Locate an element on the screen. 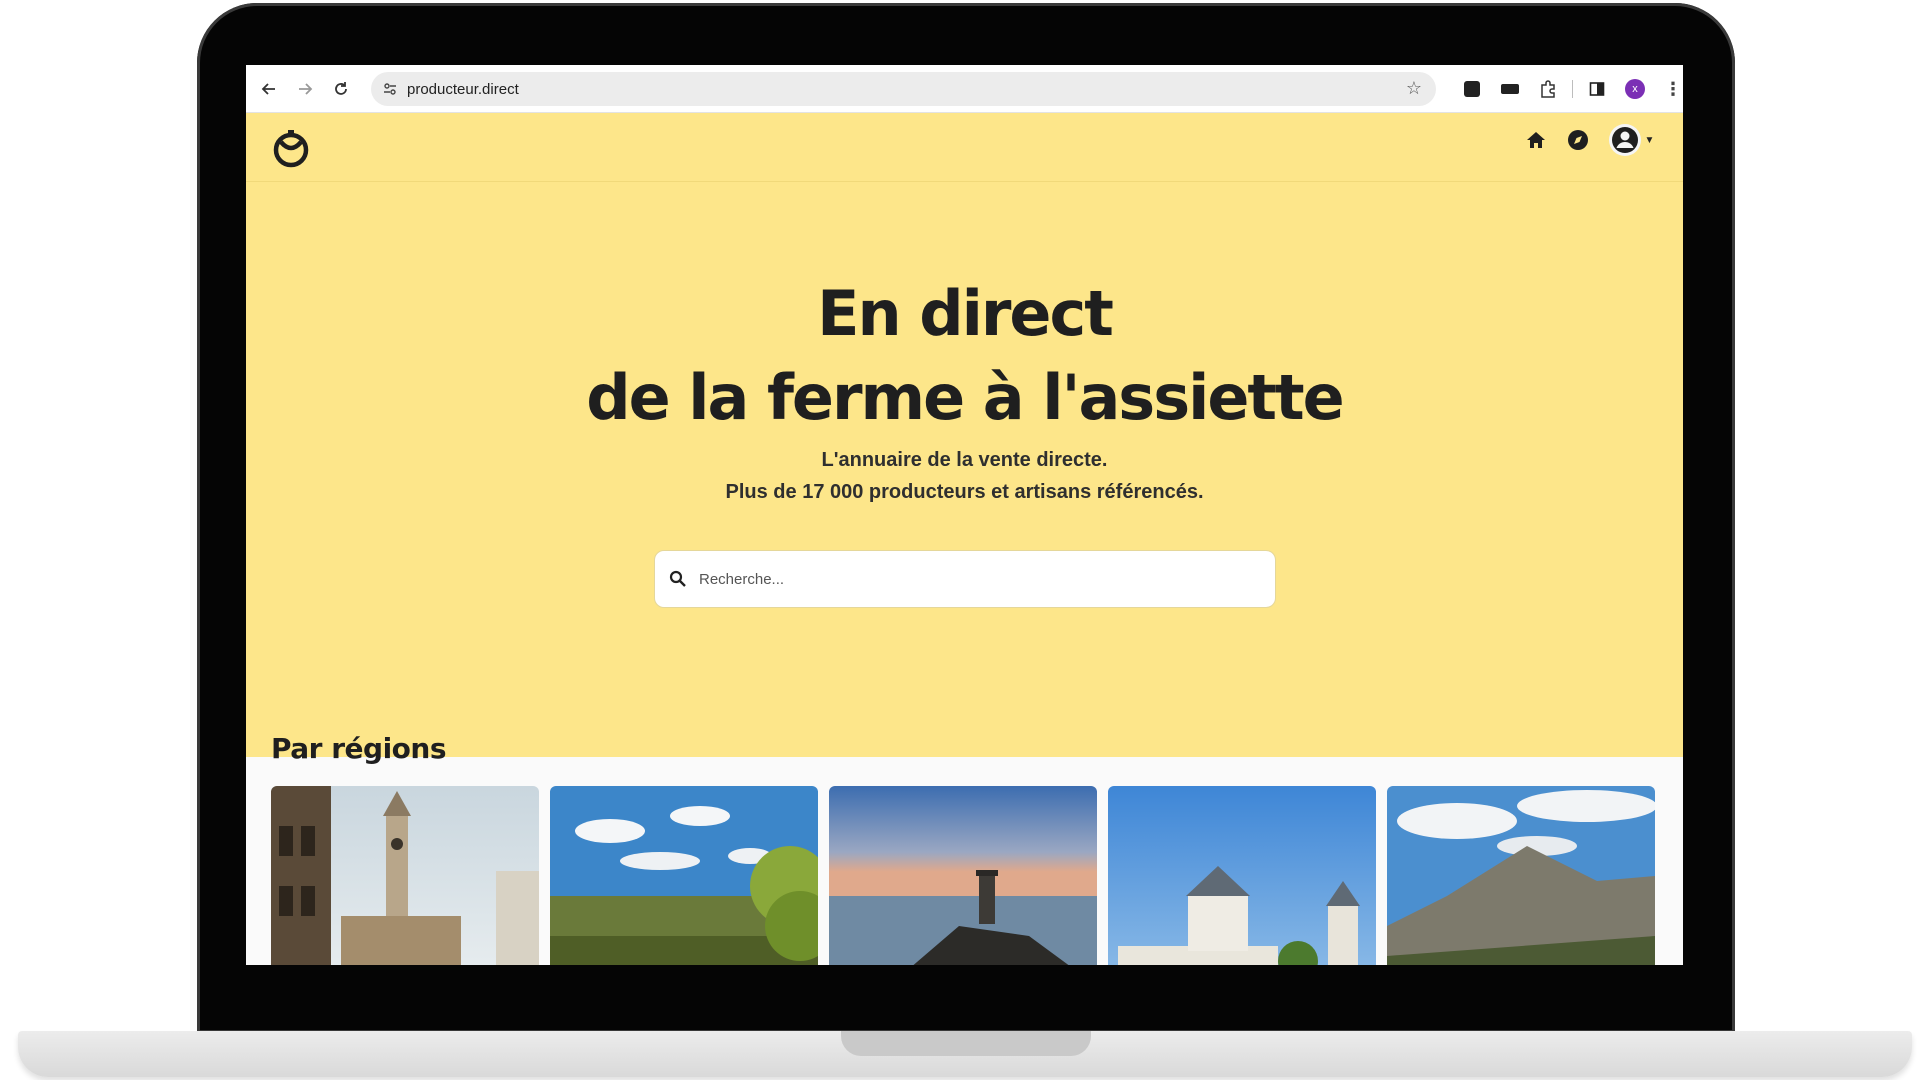 This screenshot has height=1080, width=1920. region-cards is located at coordinates (968, 875).